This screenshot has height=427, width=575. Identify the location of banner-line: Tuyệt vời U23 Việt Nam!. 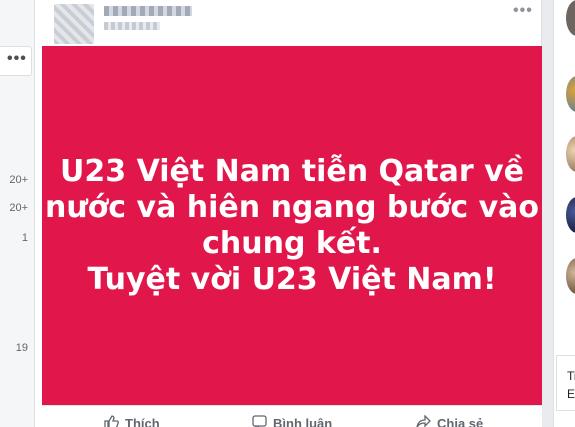
(292, 279).